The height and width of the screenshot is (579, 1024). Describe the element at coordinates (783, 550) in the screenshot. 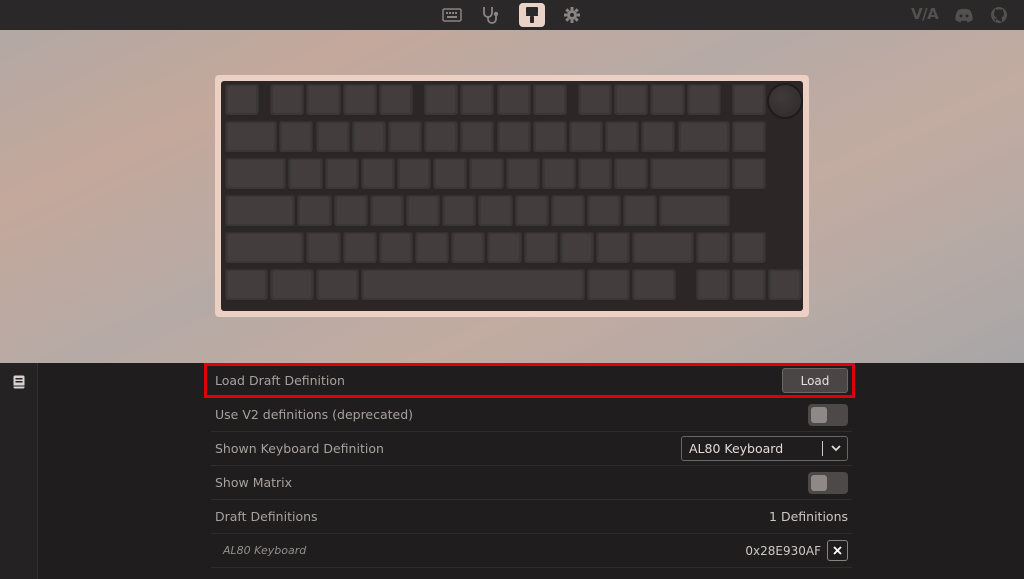

I see `draft-item-id: 0x28E930AF` at that location.